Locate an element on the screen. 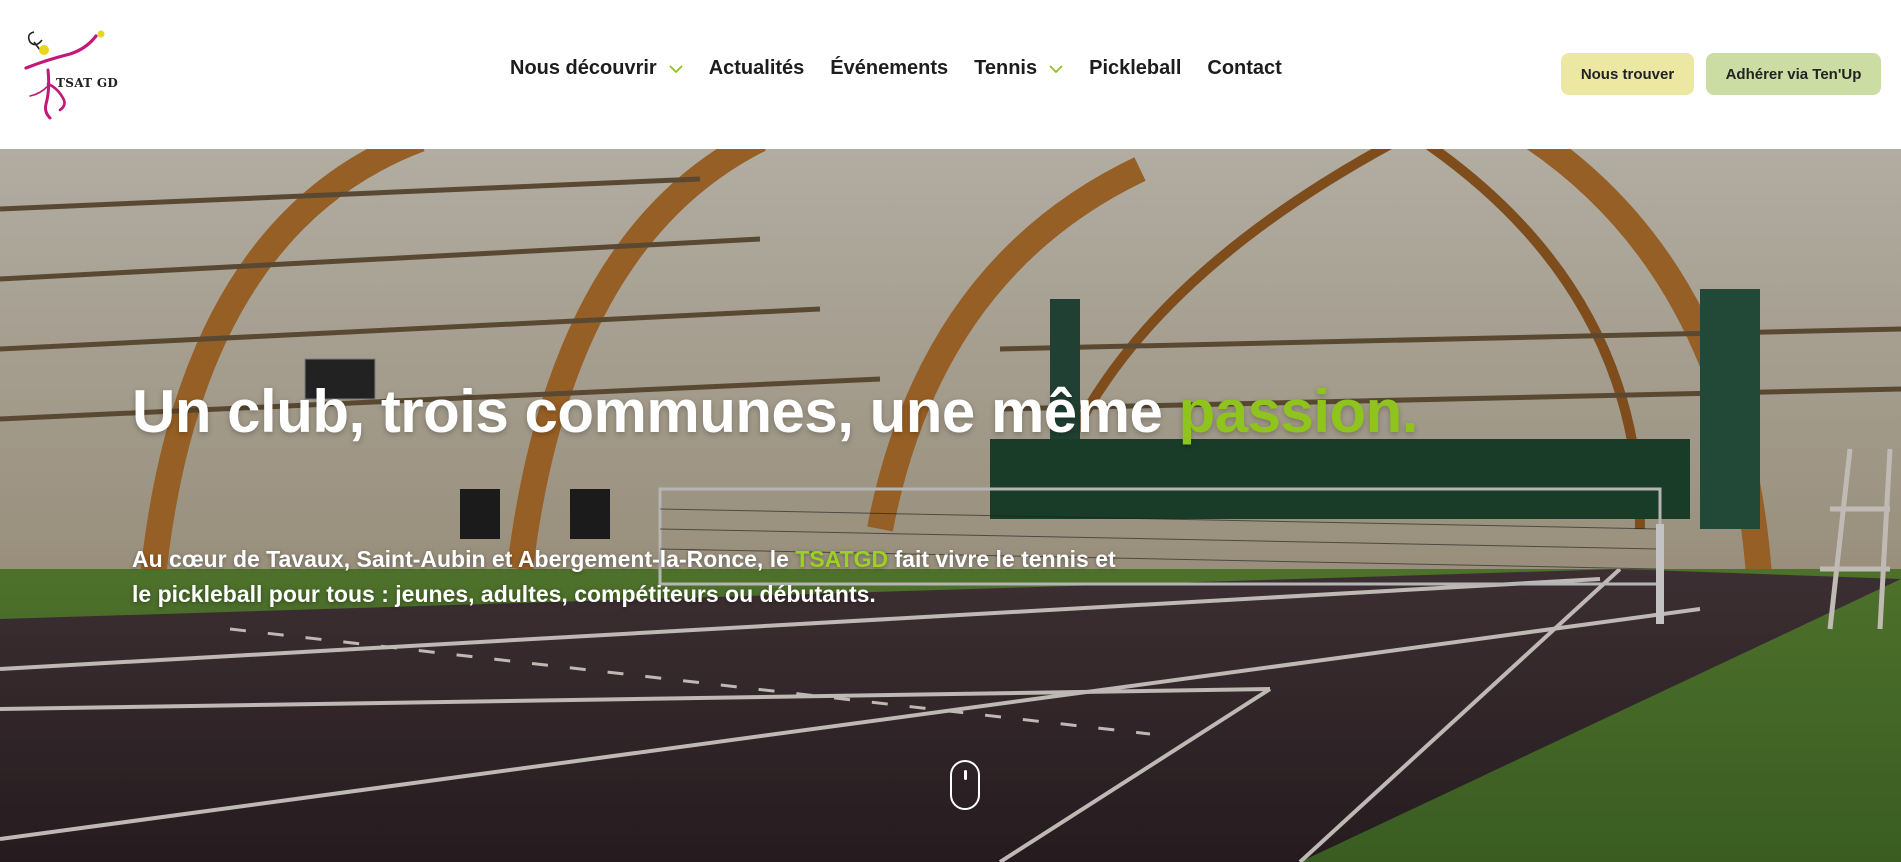 The height and width of the screenshot is (862, 1901). nav-item-actualites: Actualités is located at coordinates (757, 68).